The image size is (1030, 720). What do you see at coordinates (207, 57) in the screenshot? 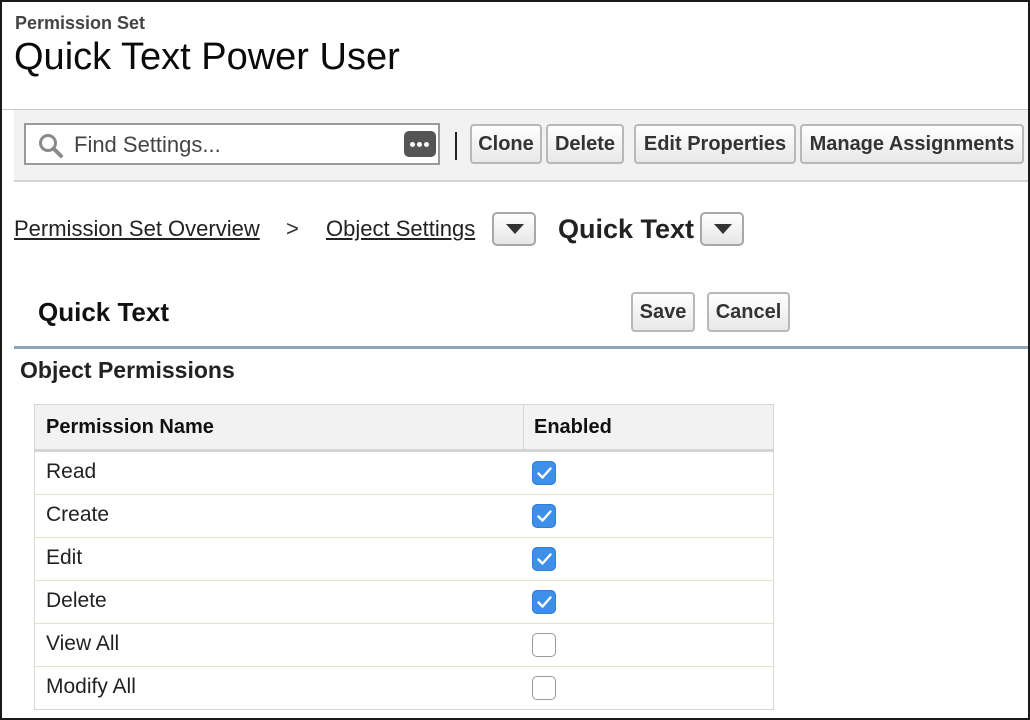
I see `page-title: Quick Text Power User` at bounding box center [207, 57].